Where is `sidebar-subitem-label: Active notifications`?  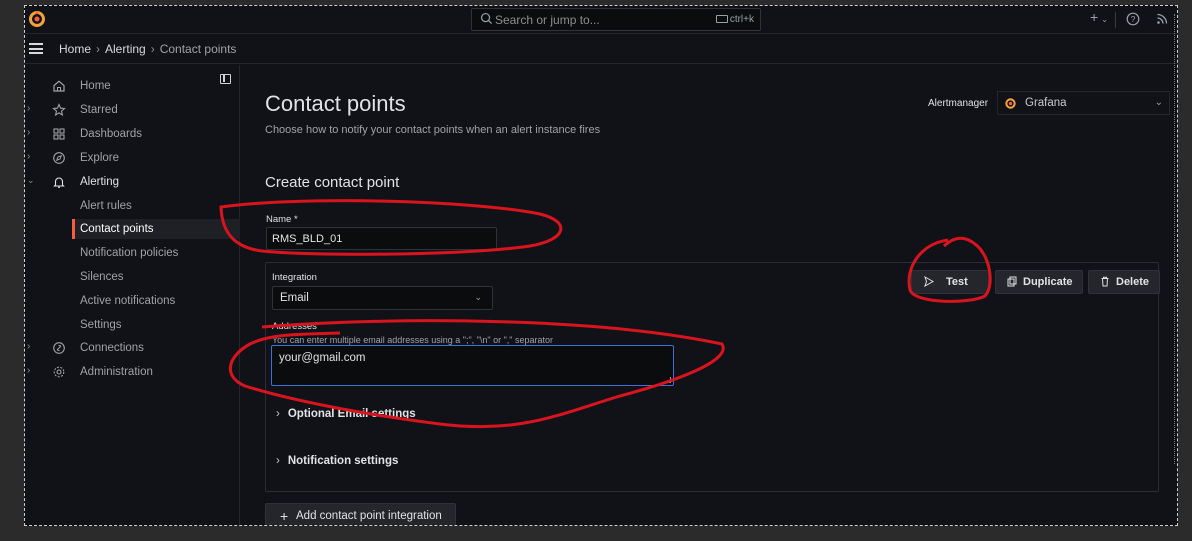 sidebar-subitem-label: Active notifications is located at coordinates (128, 301).